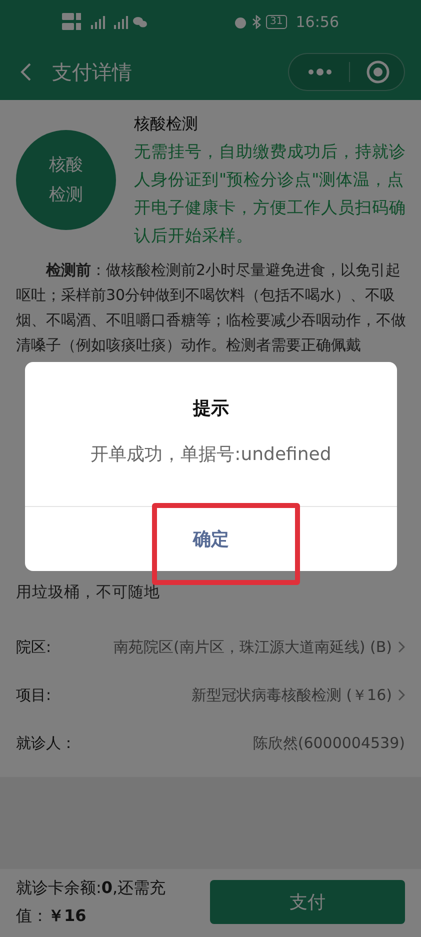 Image resolution: width=421 pixels, height=937 pixels. What do you see at coordinates (241, 22) in the screenshot?
I see `alarm-icon` at bounding box center [241, 22].